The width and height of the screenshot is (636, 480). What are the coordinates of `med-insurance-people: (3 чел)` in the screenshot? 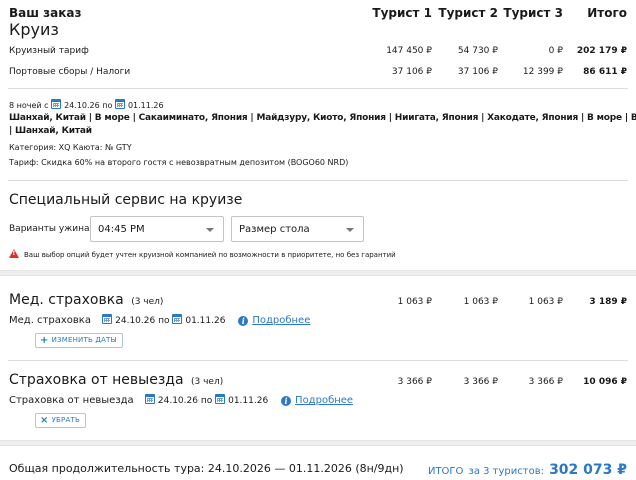 It's located at (147, 302).